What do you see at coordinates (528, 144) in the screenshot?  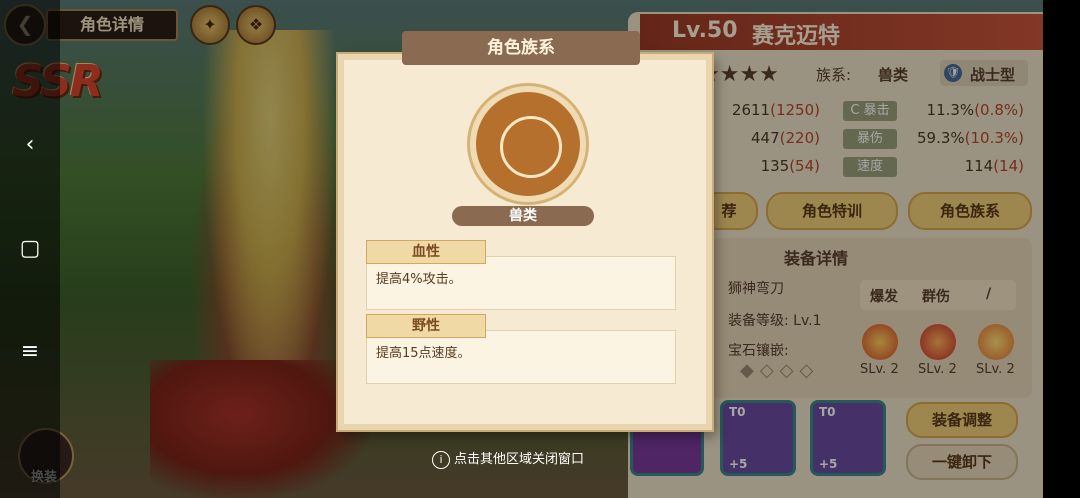 I see `beast-family-emblem-icon` at bounding box center [528, 144].